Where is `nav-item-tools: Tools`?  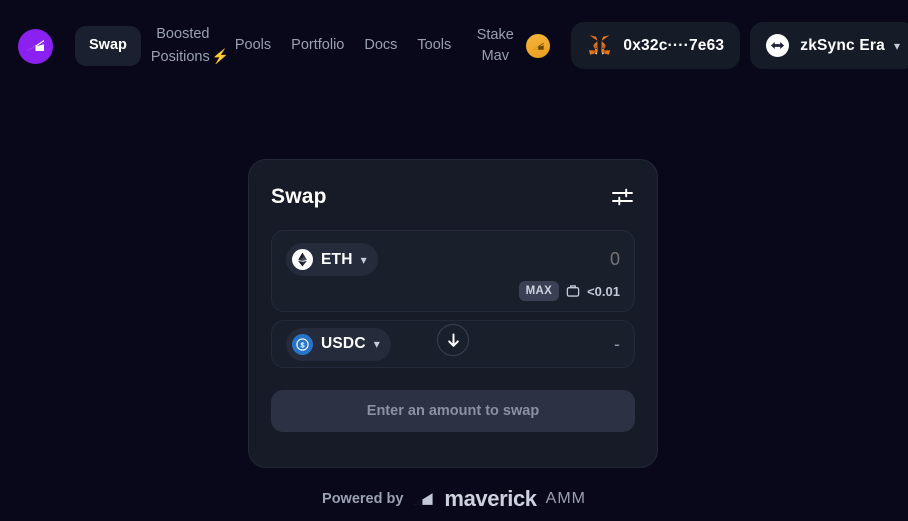 nav-item-tools: Tools is located at coordinates (434, 45).